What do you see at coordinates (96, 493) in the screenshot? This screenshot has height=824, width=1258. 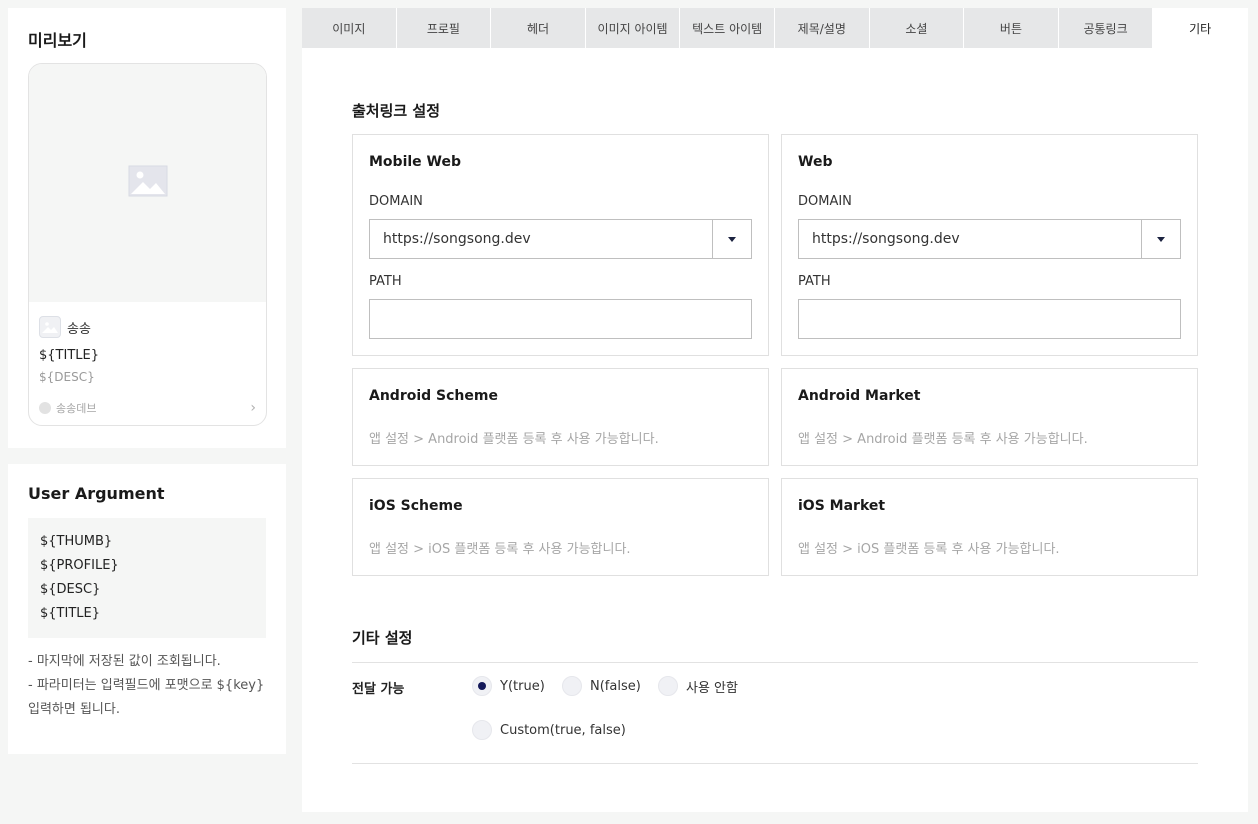 I see `user-argument-title: User Argument` at bounding box center [96, 493].